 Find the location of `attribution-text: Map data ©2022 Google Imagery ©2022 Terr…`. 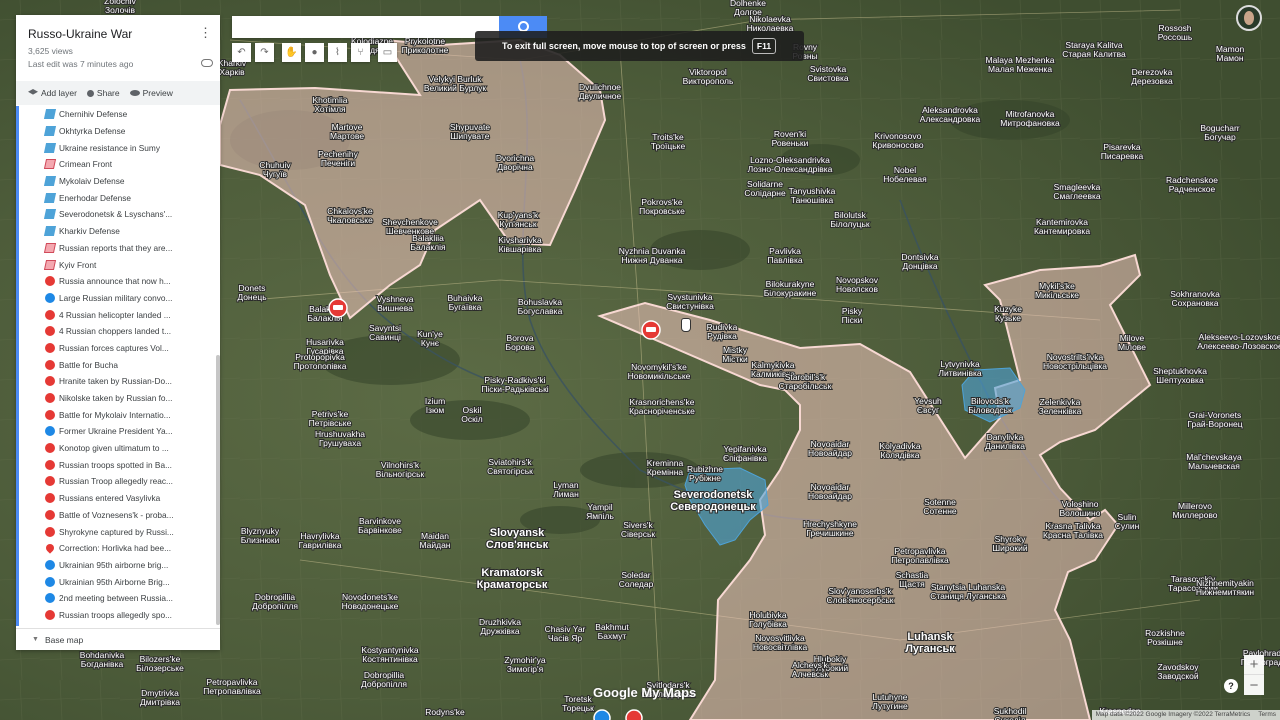

attribution-text: Map data ©2022 Google Imagery ©2022 Terr… is located at coordinates (1173, 714).